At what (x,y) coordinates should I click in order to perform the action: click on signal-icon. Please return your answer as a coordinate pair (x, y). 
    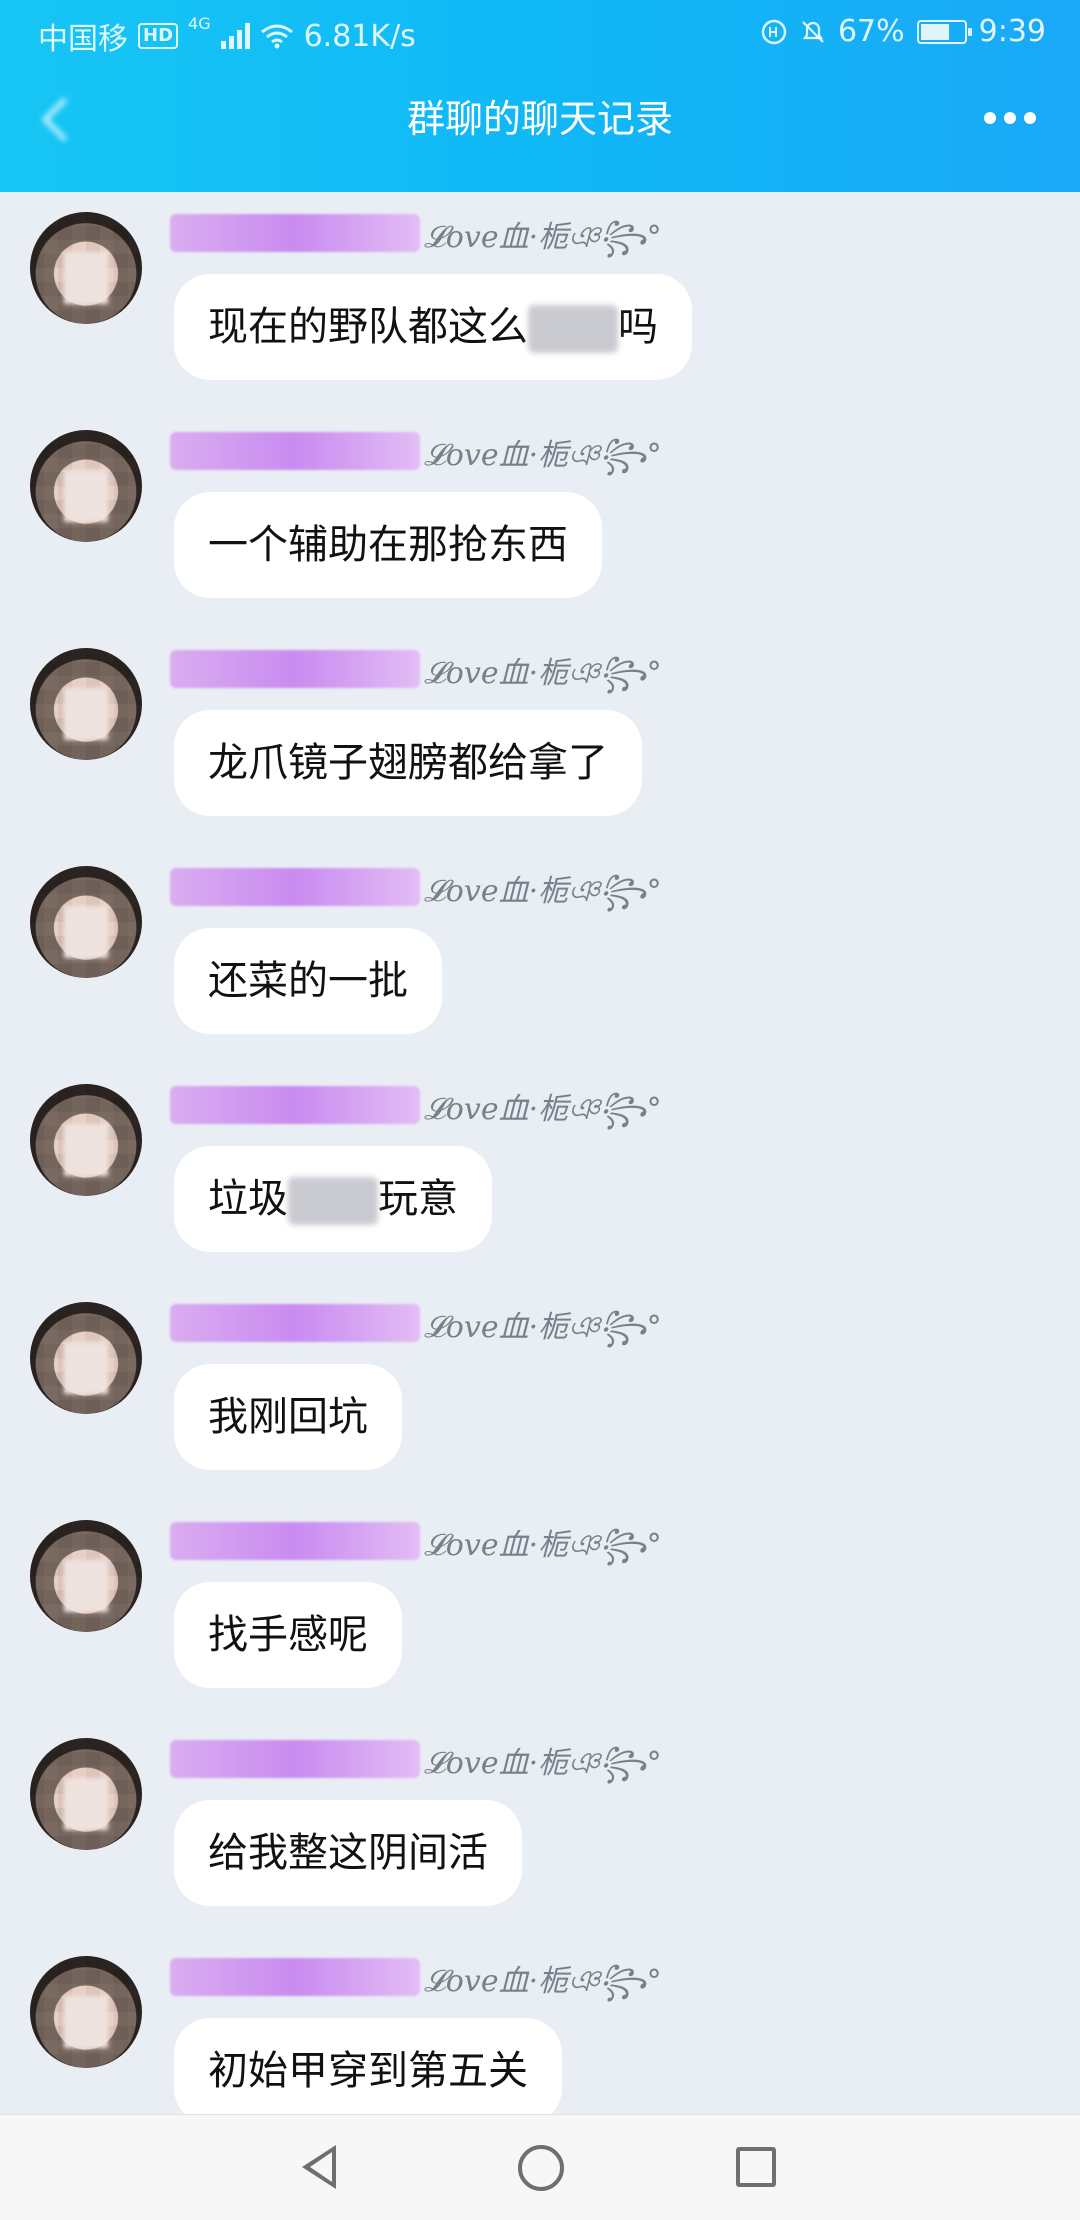
    Looking at the image, I should click on (235, 36).